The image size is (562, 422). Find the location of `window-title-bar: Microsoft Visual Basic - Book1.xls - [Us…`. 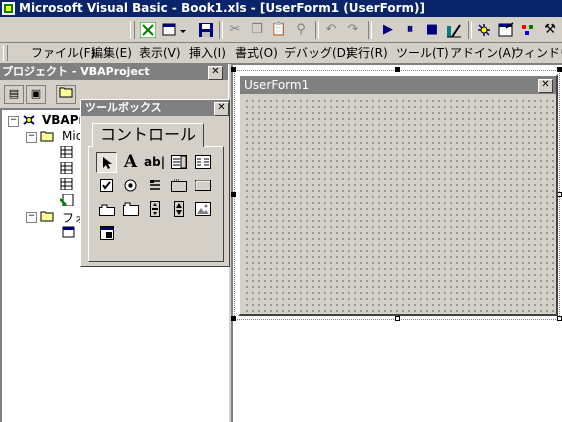

window-title-bar: Microsoft Visual Basic - Book1.xls - [Us… is located at coordinates (281, 8).